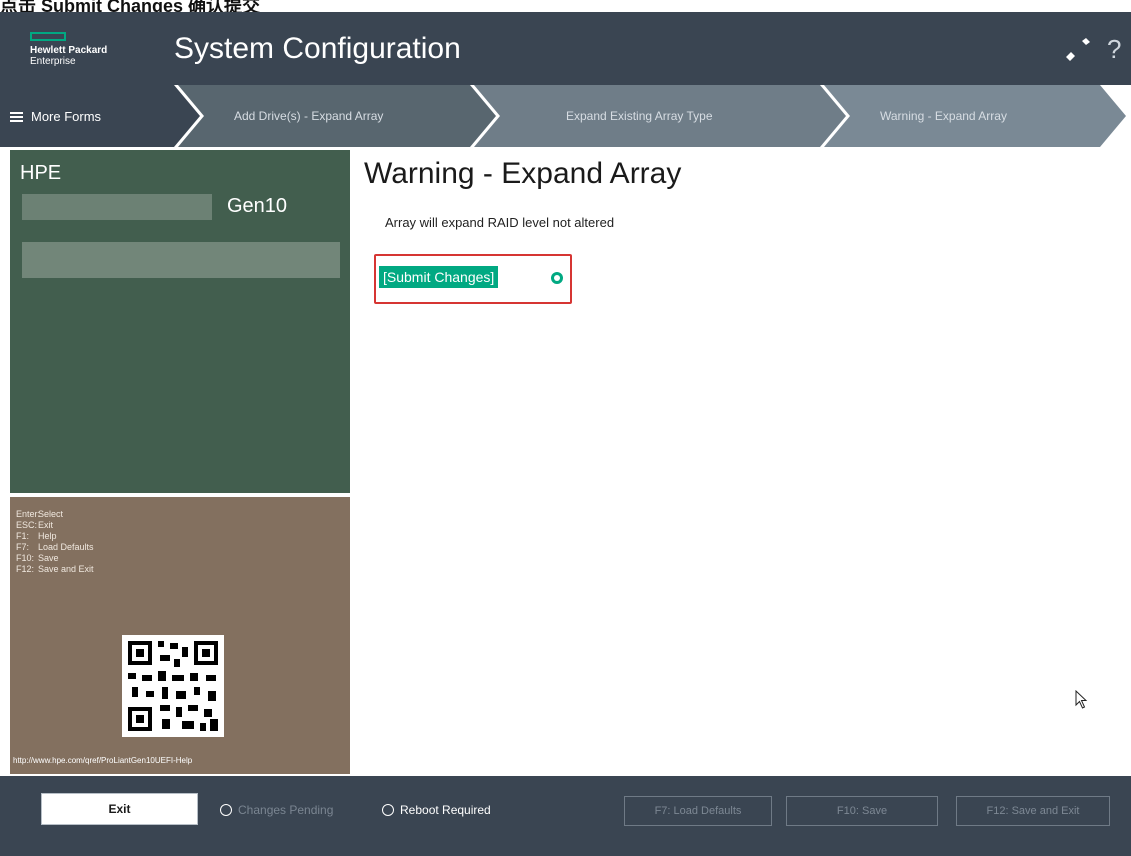  What do you see at coordinates (1033, 811) in the screenshot?
I see `save-and-exit-button: F12: Save and Exit` at bounding box center [1033, 811].